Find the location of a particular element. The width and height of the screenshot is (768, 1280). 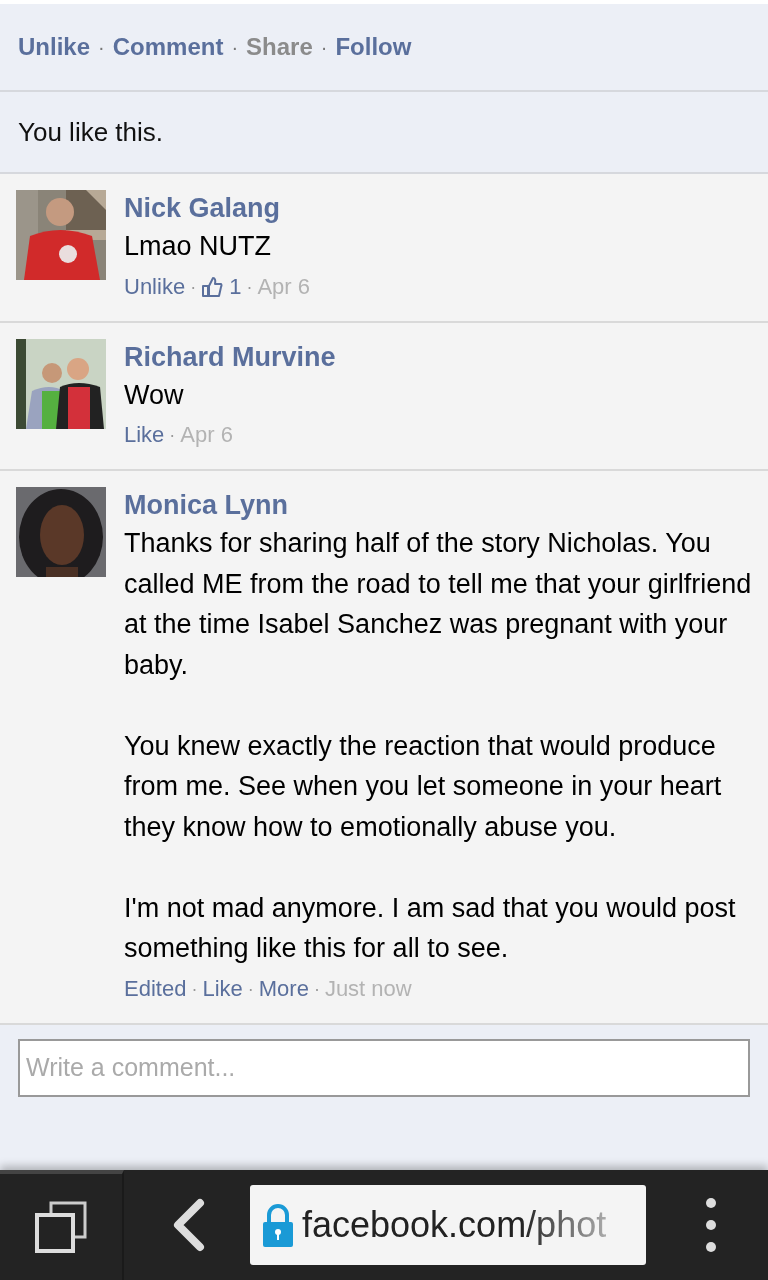

comment-action-link: Edited is located at coordinates (155, 988).